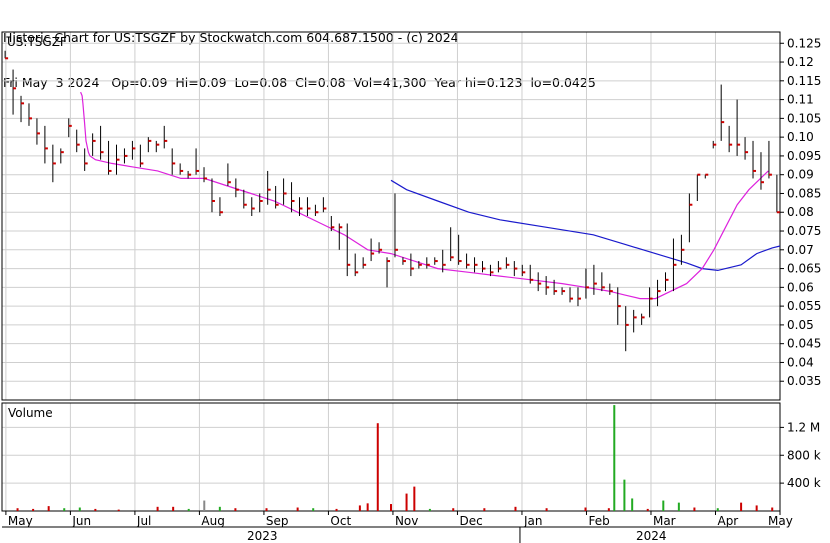 The width and height of the screenshot is (830, 543). Describe the element at coordinates (800, 455) in the screenshot. I see `volume-axis: 1.2 M 800 k 400 k` at that location.